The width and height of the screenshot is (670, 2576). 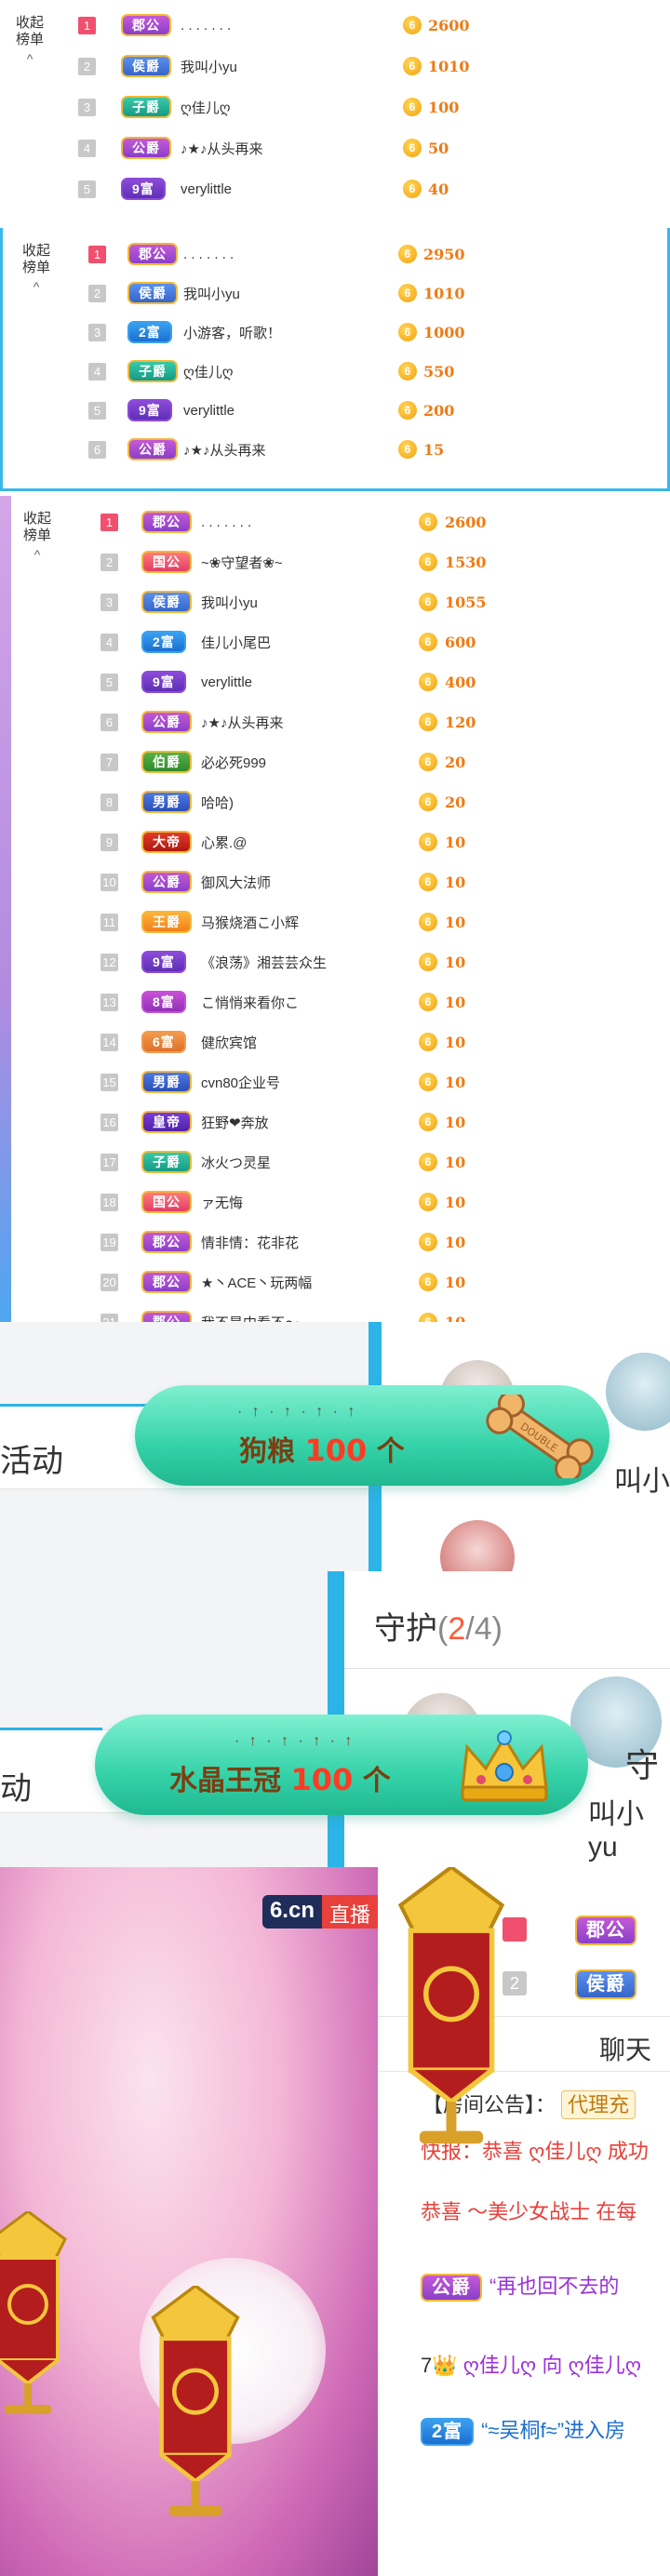 What do you see at coordinates (163, 1002) in the screenshot?
I see `rank-badge: 8富` at bounding box center [163, 1002].